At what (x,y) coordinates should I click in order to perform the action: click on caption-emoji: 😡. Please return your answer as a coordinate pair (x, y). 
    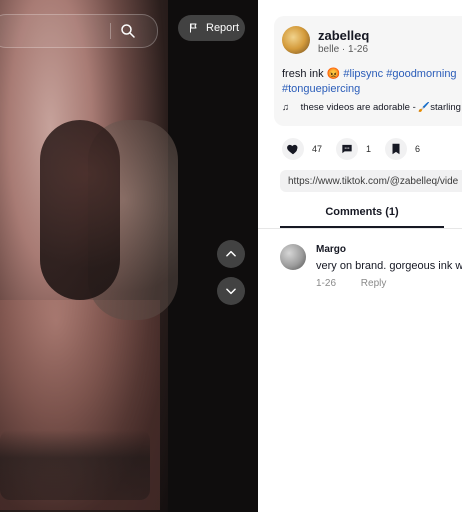
    Looking at the image, I should click on (333, 74).